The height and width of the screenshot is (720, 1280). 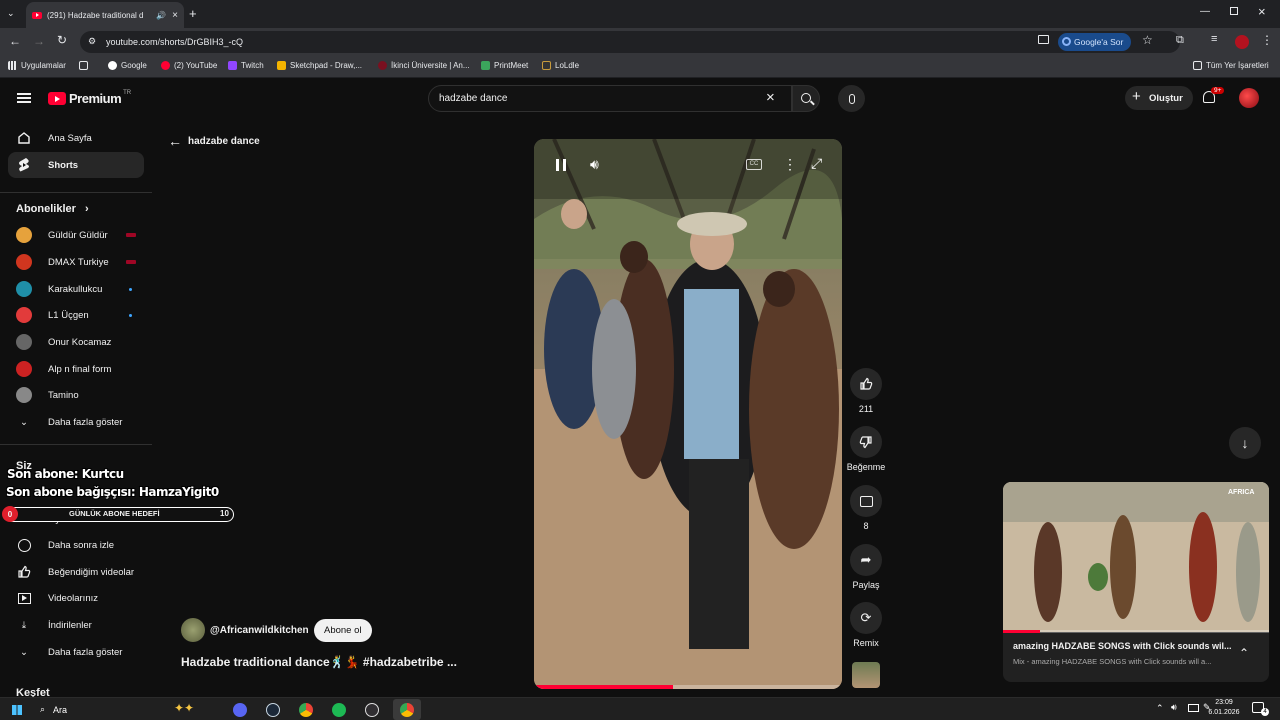 What do you see at coordinates (193, 13) in the screenshot?
I see `new-tab-button: +` at bounding box center [193, 13].